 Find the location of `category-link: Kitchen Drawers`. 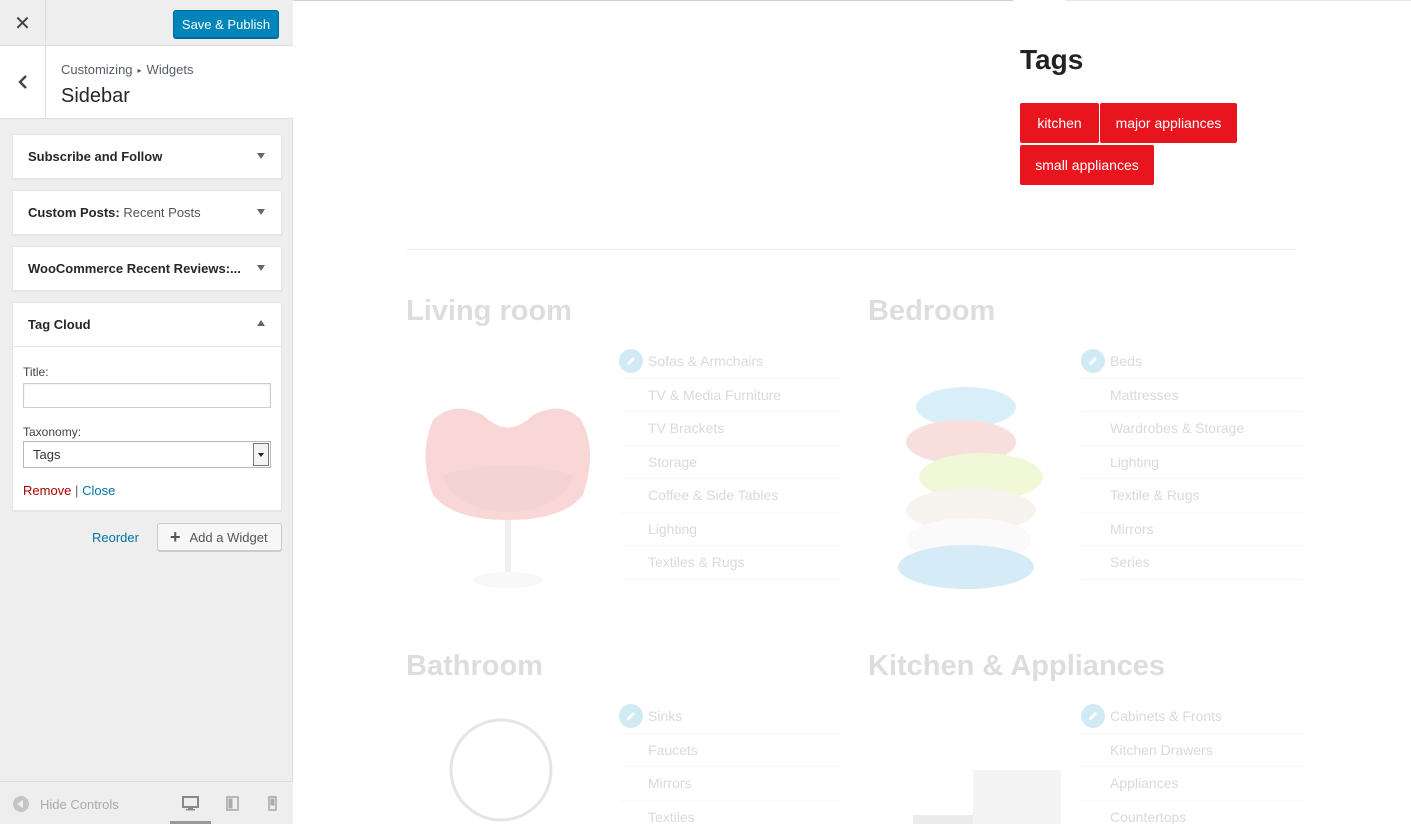

category-link: Kitchen Drawers is located at coordinates (1192, 750).